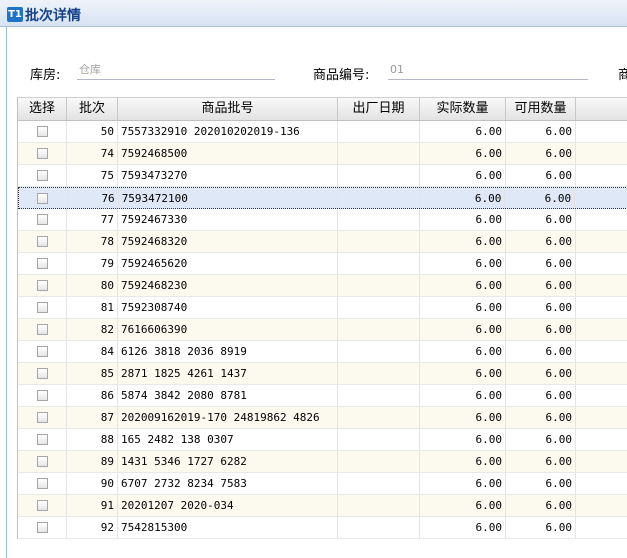 The width and height of the screenshot is (627, 558). I want to click on lot-number-cell: 7616606390, so click(228, 329).